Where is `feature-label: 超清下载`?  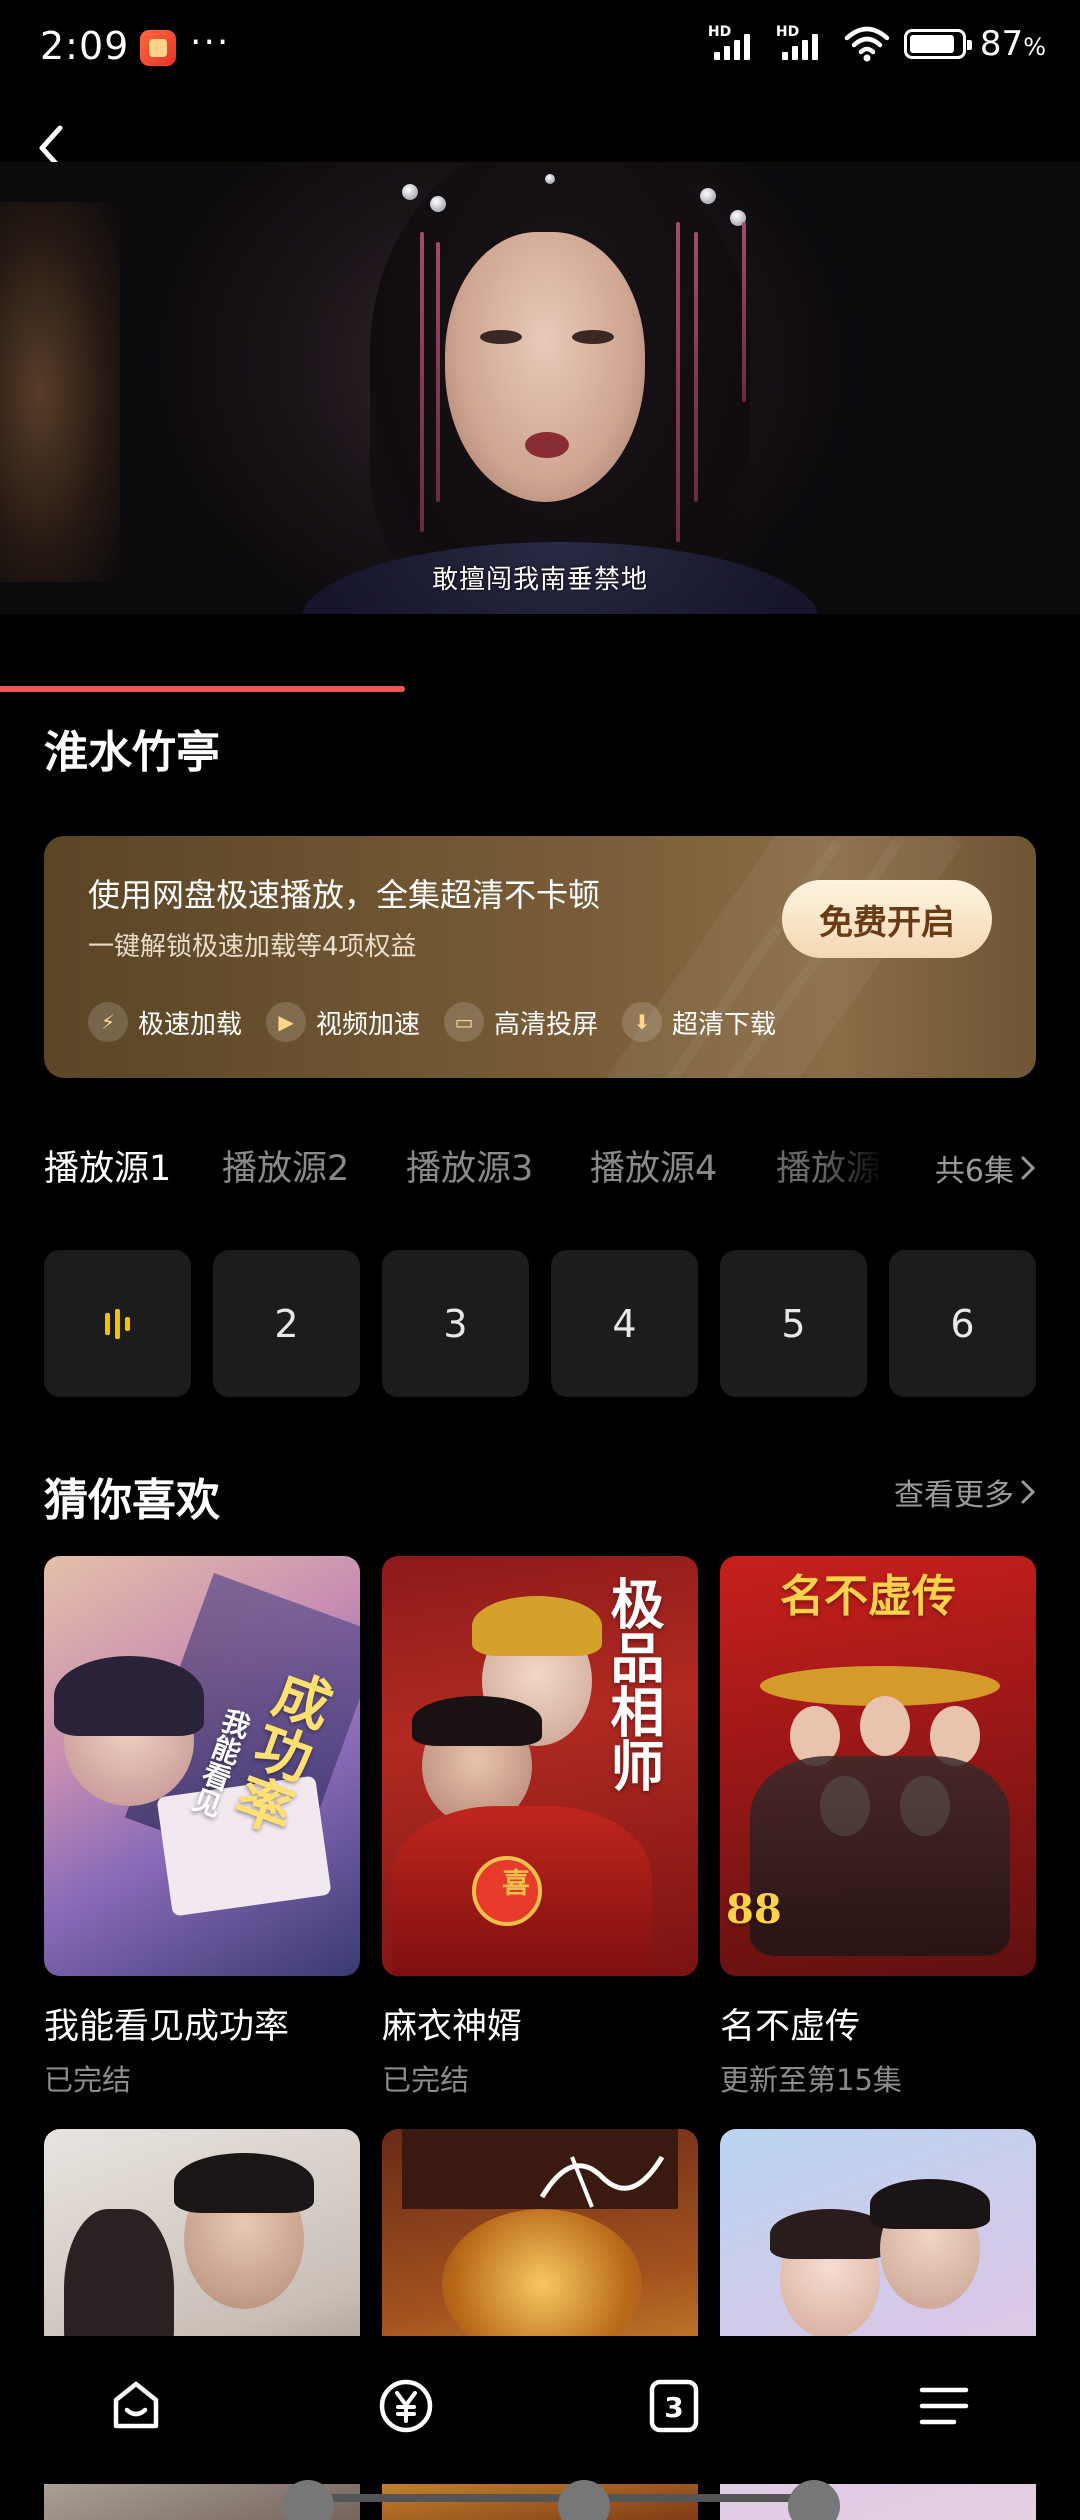 feature-label: 超清下载 is located at coordinates (724, 1024).